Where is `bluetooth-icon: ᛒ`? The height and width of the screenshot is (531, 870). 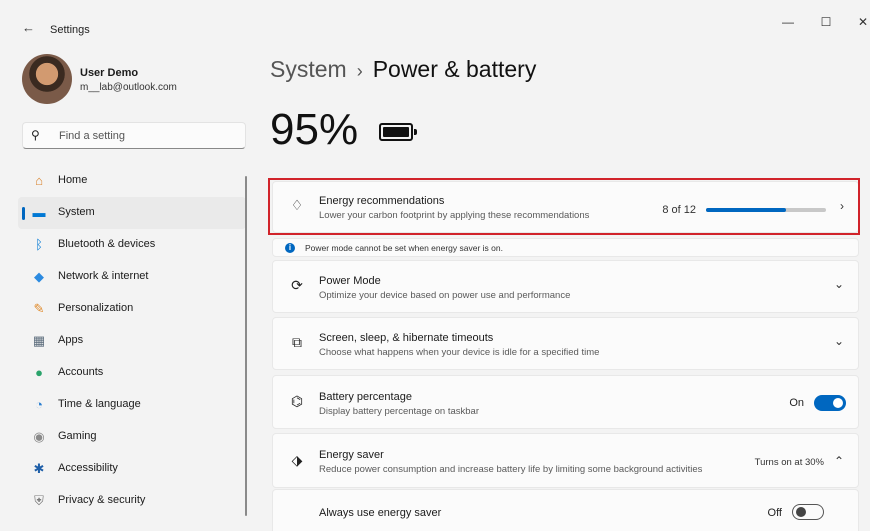 bluetooth-icon: ᛒ is located at coordinates (39, 244).